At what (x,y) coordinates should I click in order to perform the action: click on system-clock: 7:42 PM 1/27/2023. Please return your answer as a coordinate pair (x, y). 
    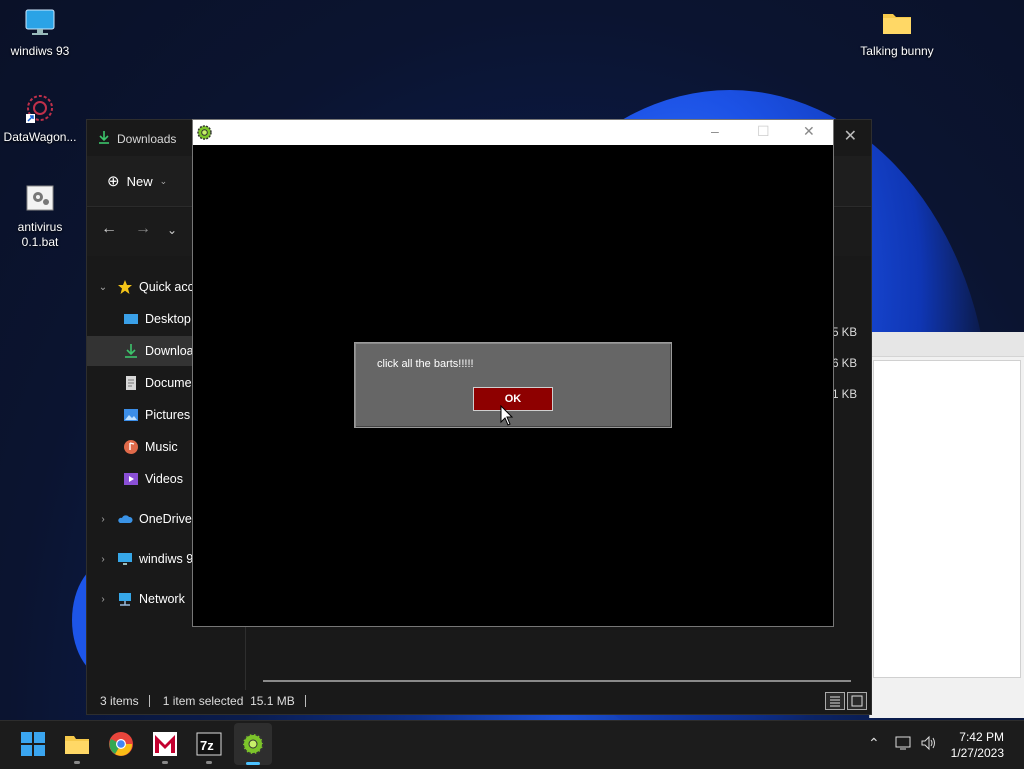
    Looking at the image, I should click on (977, 745).